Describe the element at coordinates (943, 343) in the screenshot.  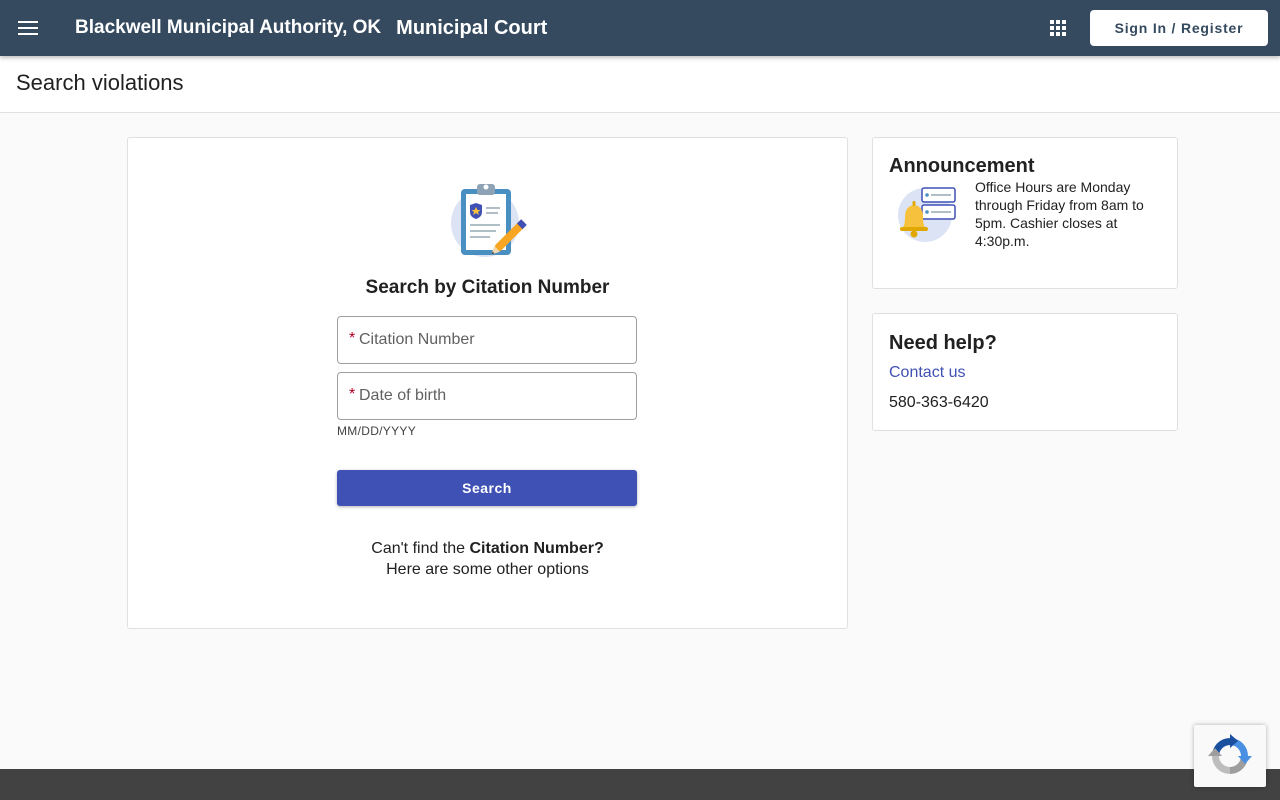
I see `help-title: Need help?` at that location.